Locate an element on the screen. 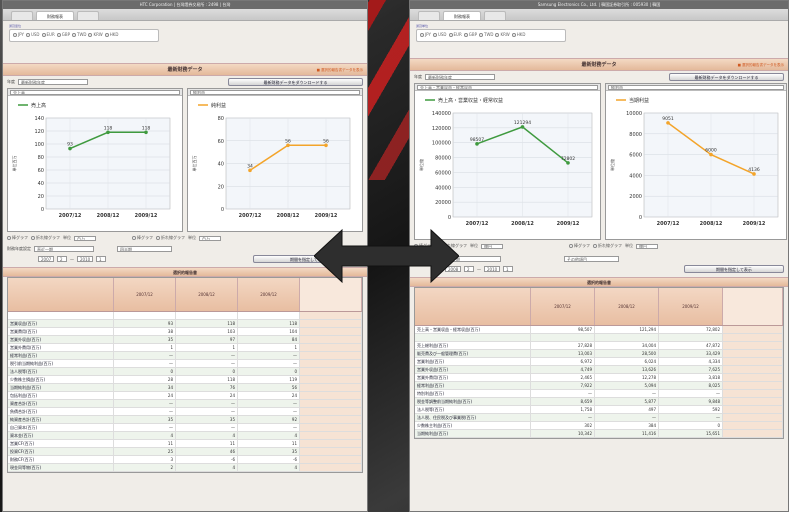 This screenshot has width=789, height=512. table-cell: 104 is located at coordinates (269, 331).